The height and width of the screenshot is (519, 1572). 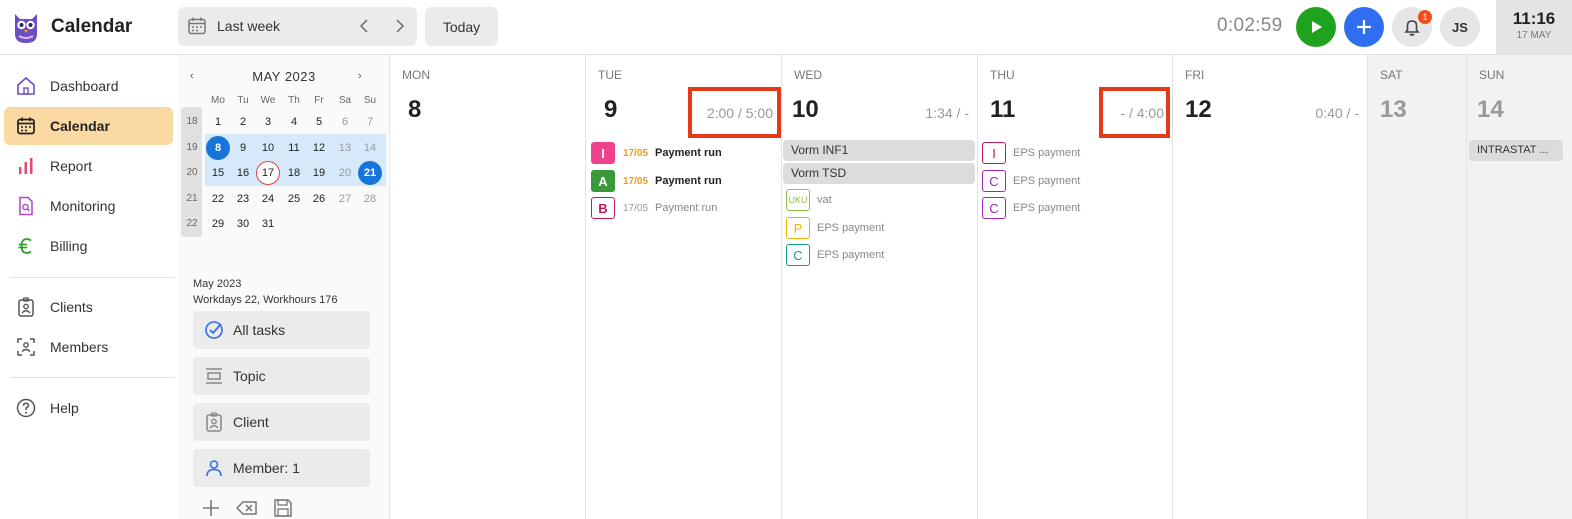 What do you see at coordinates (283, 508) in the screenshot?
I see `save-icon` at bounding box center [283, 508].